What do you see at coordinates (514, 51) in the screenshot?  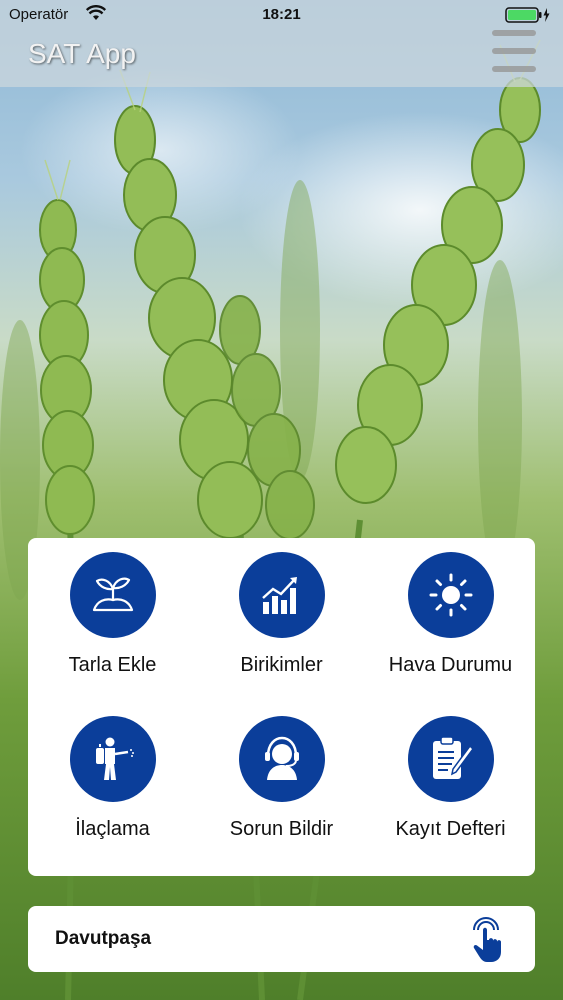 I see `hamburger-menu-icon` at bounding box center [514, 51].